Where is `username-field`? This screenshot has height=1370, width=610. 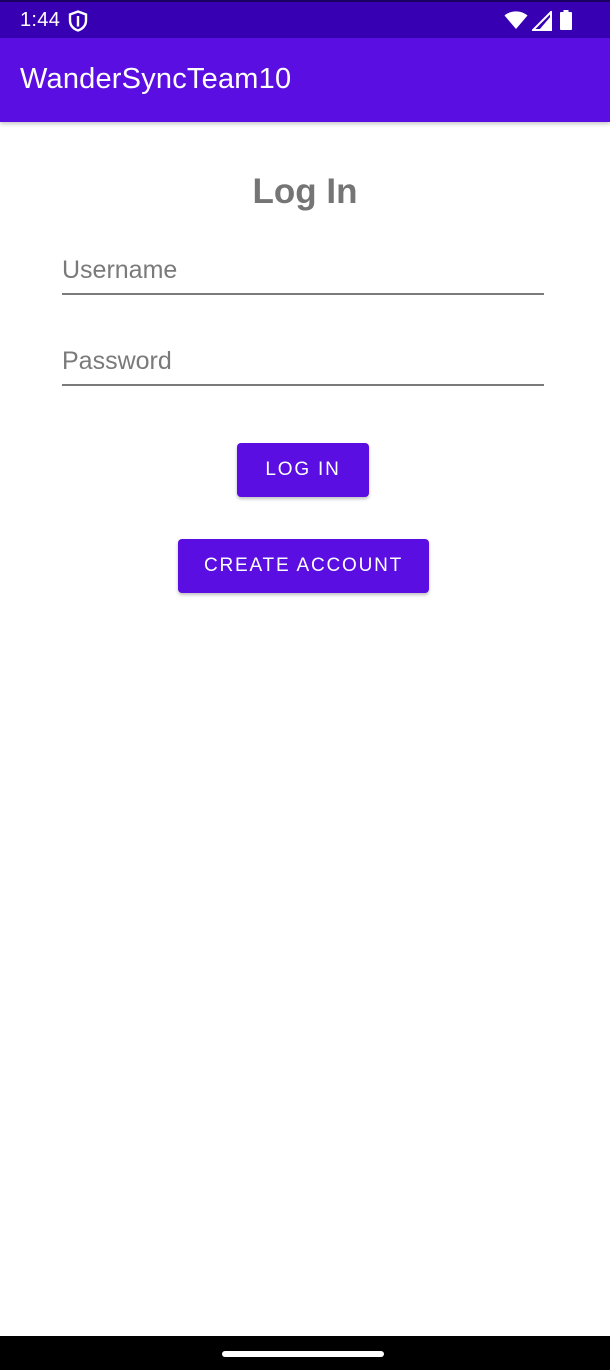 username-field is located at coordinates (303, 273).